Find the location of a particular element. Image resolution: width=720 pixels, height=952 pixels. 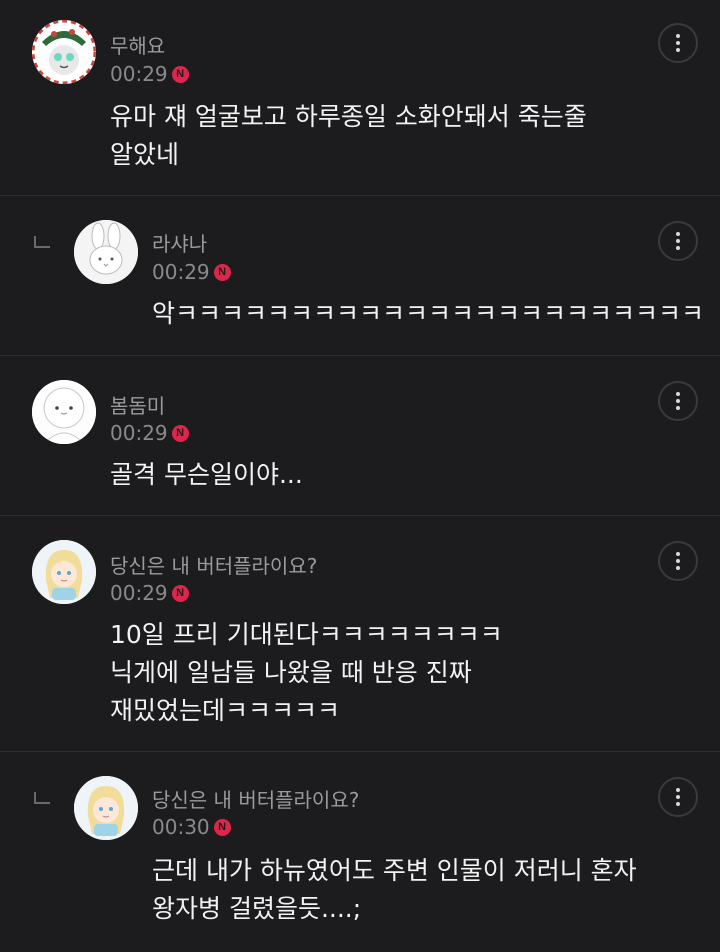

comment-line: 유마 쟤 얼굴보고 하루종일 소화안돼서 죽는줄 is located at coordinates (348, 116).